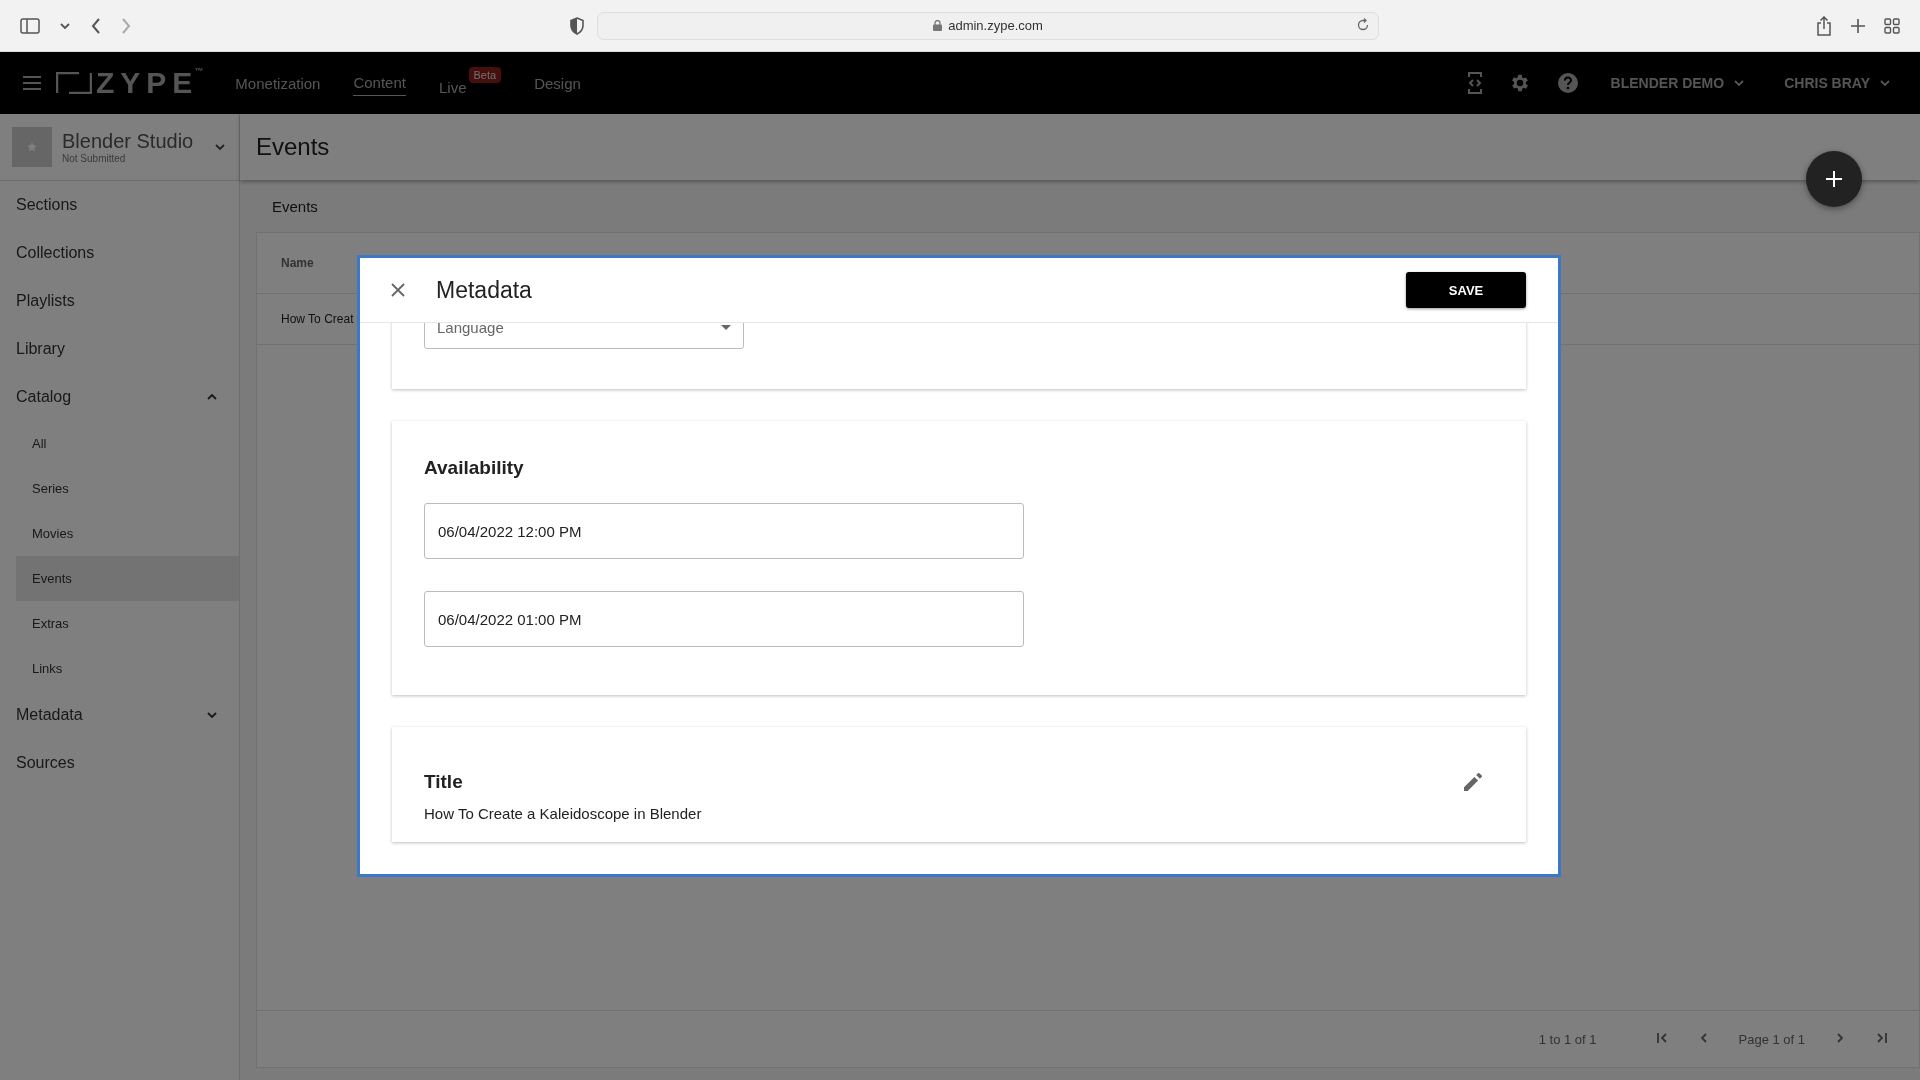 The image size is (1920, 1080). What do you see at coordinates (484, 290) in the screenshot?
I see `dialog-title: Metadata` at bounding box center [484, 290].